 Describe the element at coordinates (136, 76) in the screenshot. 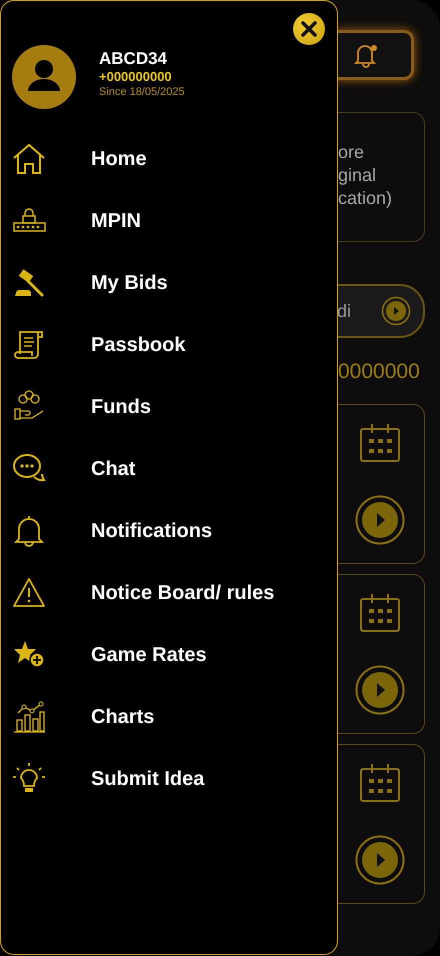

I see `phone-number: +000000000` at that location.